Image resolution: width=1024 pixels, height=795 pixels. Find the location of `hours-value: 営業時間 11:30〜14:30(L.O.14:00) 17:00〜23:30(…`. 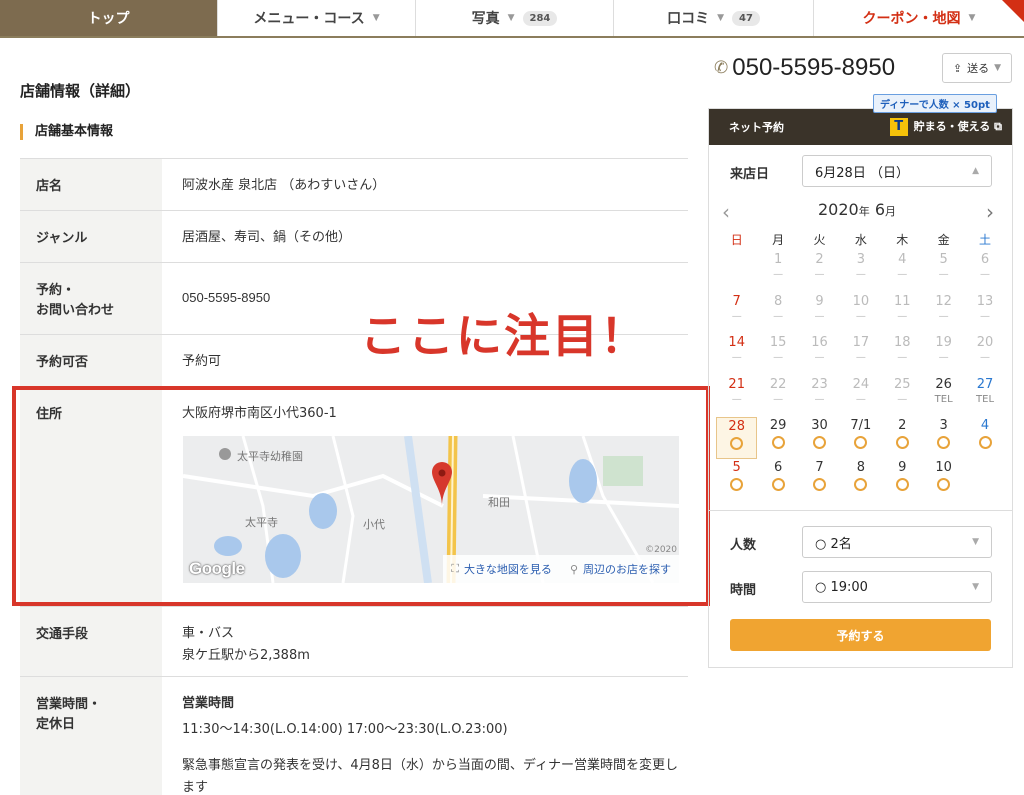

hours-value: 営業時間 11:30〜14:30(L.O.14:00) 17:00〜23:30(… is located at coordinates (425, 736).